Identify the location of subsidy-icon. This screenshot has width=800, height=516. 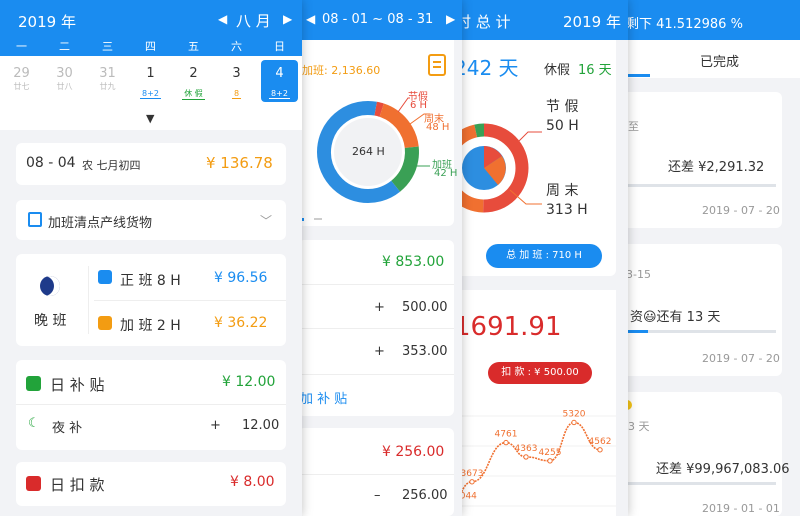
(33, 383).